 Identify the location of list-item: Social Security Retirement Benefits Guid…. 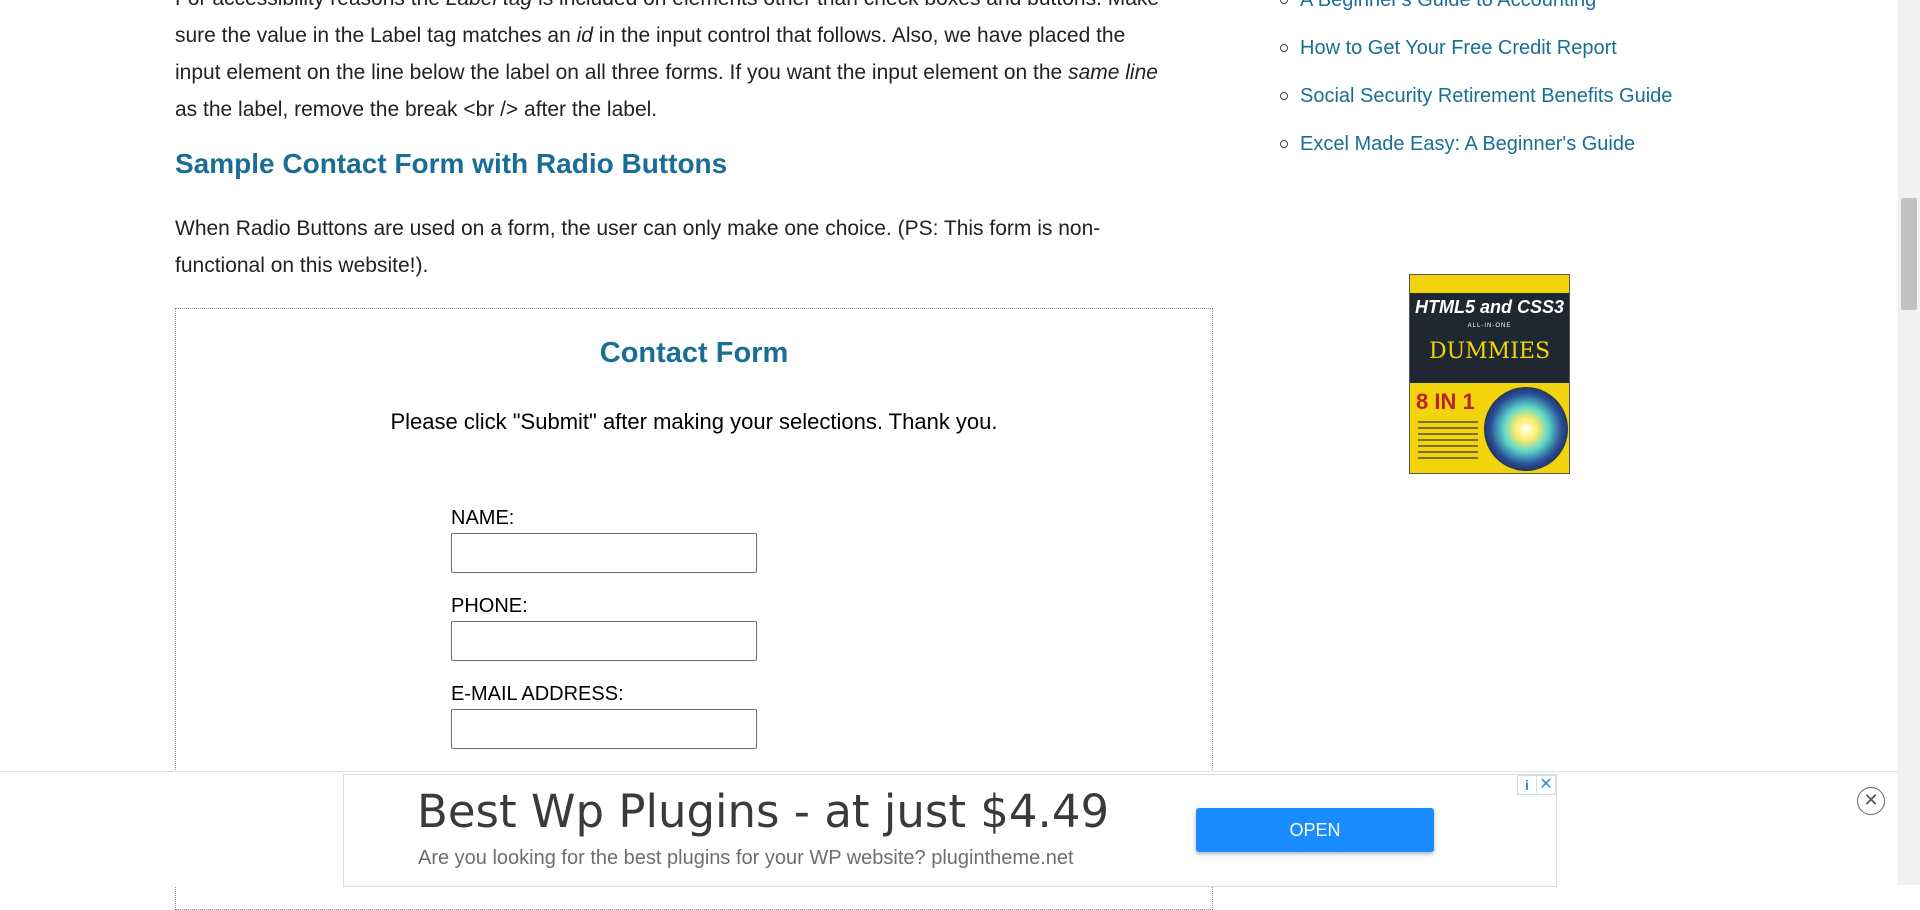
(1474, 98).